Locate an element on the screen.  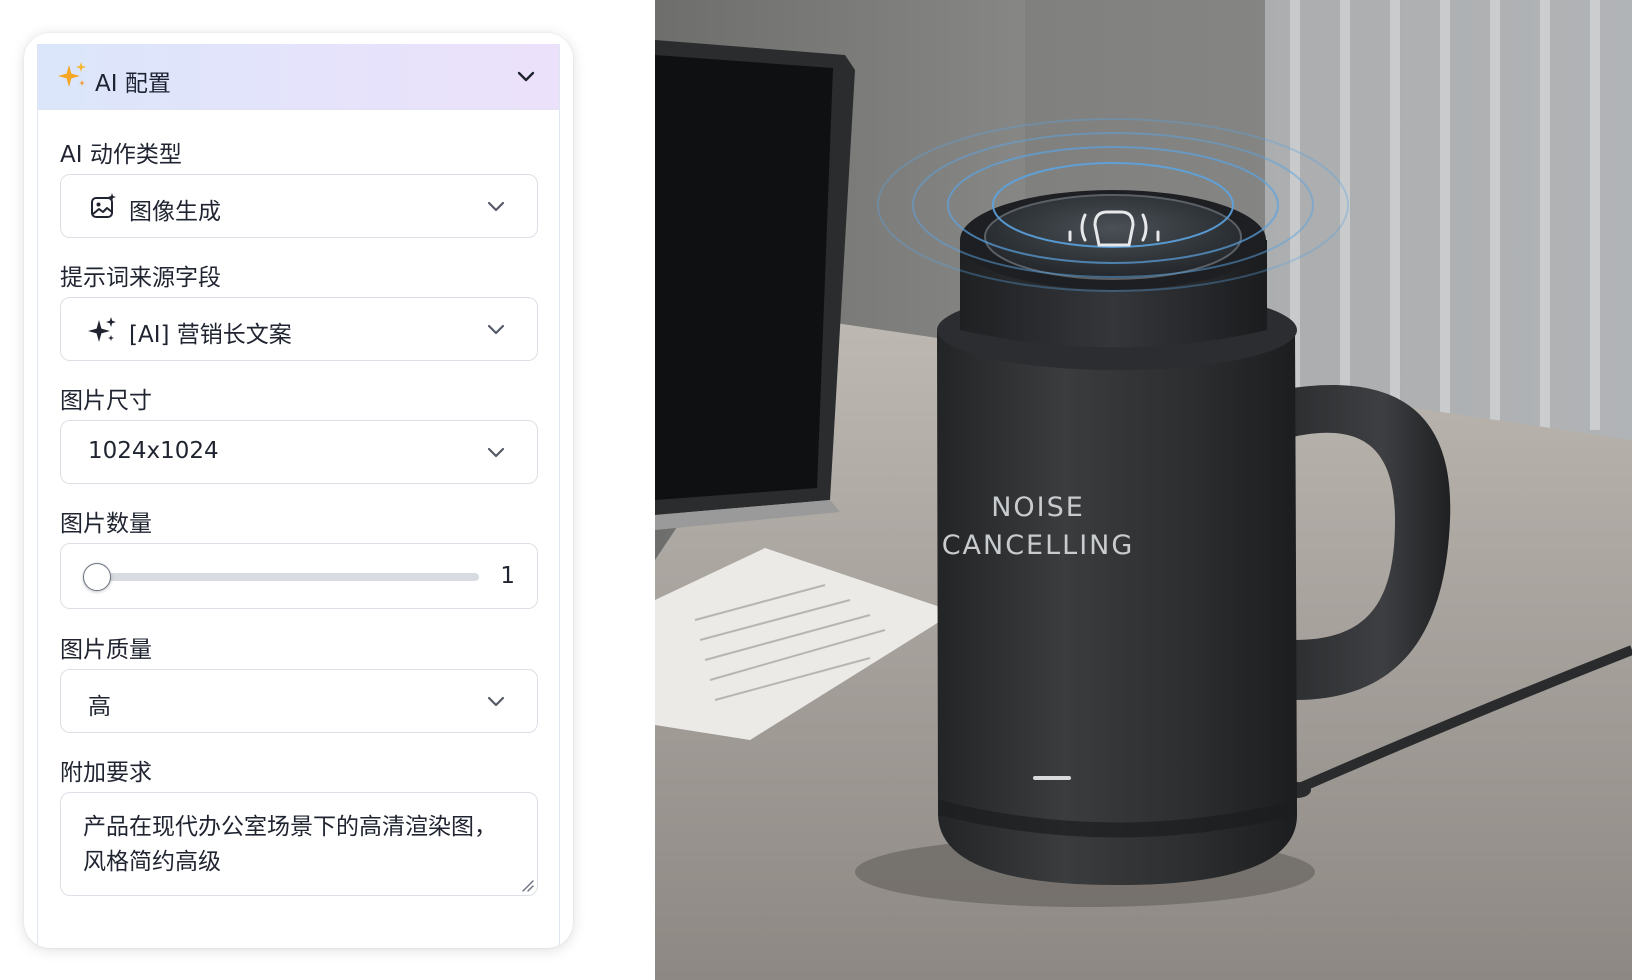
panel-title: AI 配置 is located at coordinates (133, 84).